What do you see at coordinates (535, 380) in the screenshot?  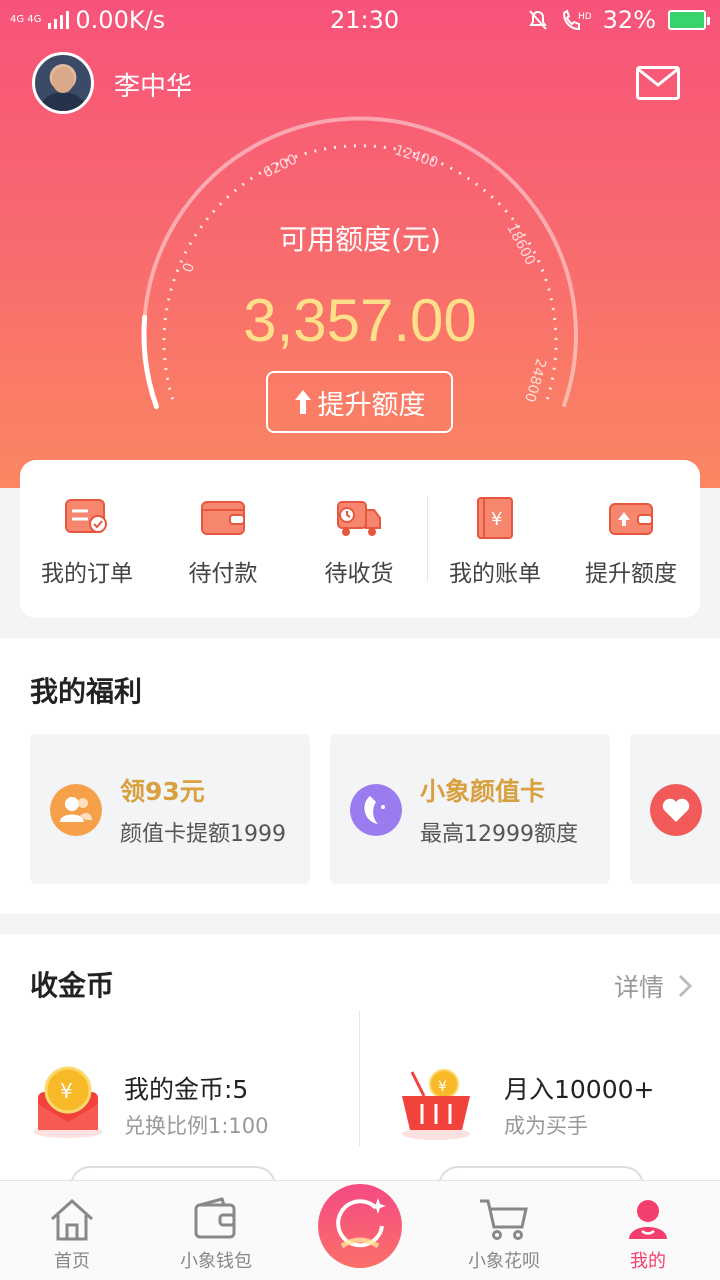 I see `gauge-scale-label: 24800` at bounding box center [535, 380].